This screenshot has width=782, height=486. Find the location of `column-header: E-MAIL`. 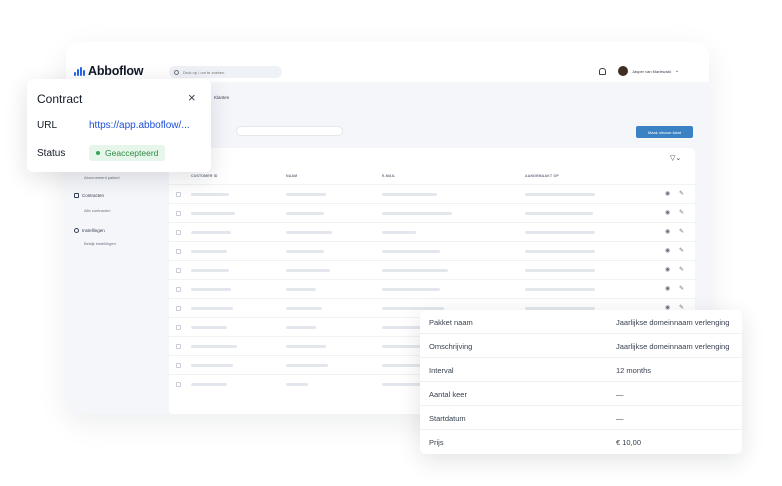

column-header: E-MAIL is located at coordinates (388, 176).